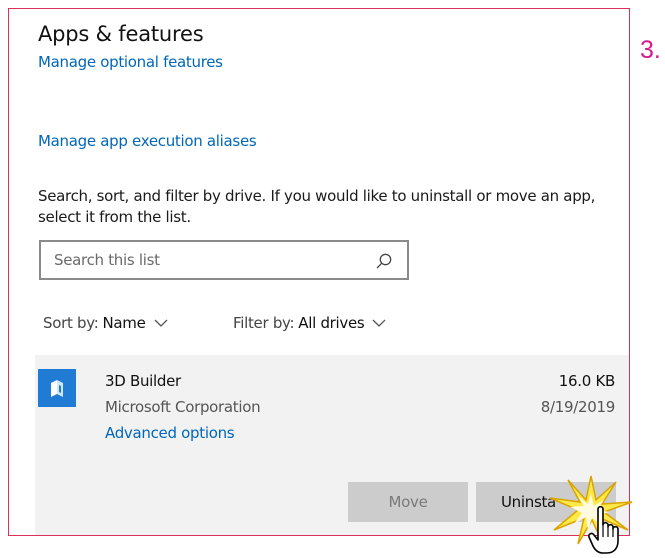 This screenshot has width=665, height=558. I want to click on uninstall-button: Uninsta, so click(546, 502).